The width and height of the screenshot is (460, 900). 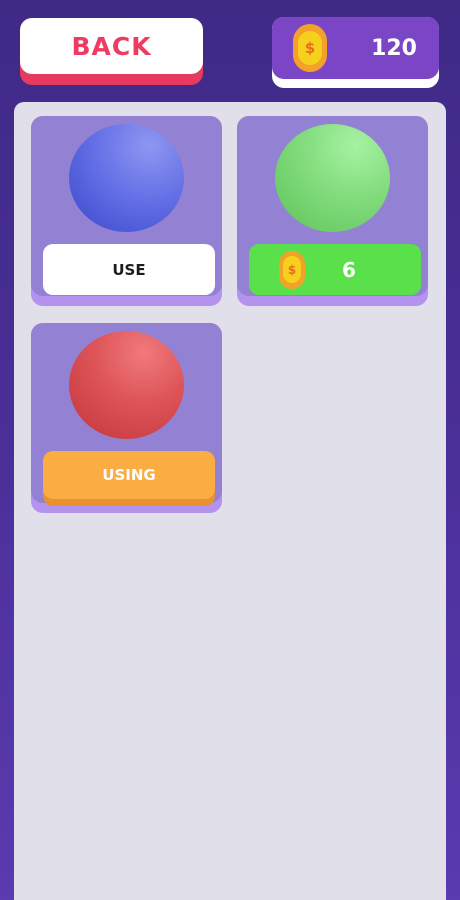 I want to click on back-button: BACK, so click(x=111, y=51).